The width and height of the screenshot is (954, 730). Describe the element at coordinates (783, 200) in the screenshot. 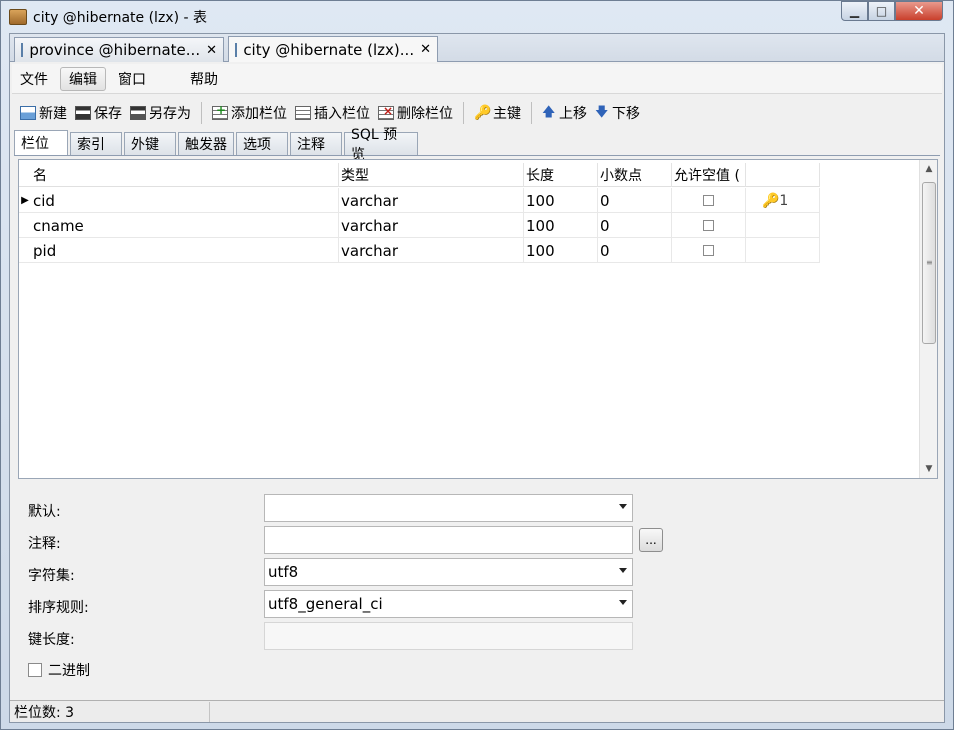

I see `cell-key: 🔑1` at that location.